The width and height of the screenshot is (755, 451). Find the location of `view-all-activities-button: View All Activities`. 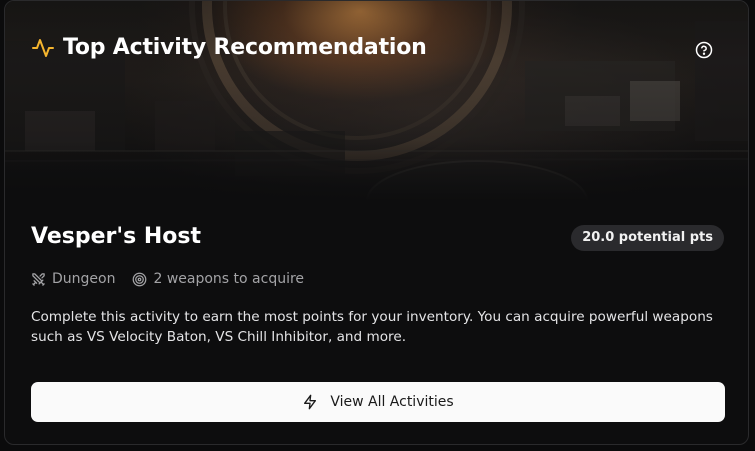

view-all-activities-button: View All Activities is located at coordinates (378, 402).